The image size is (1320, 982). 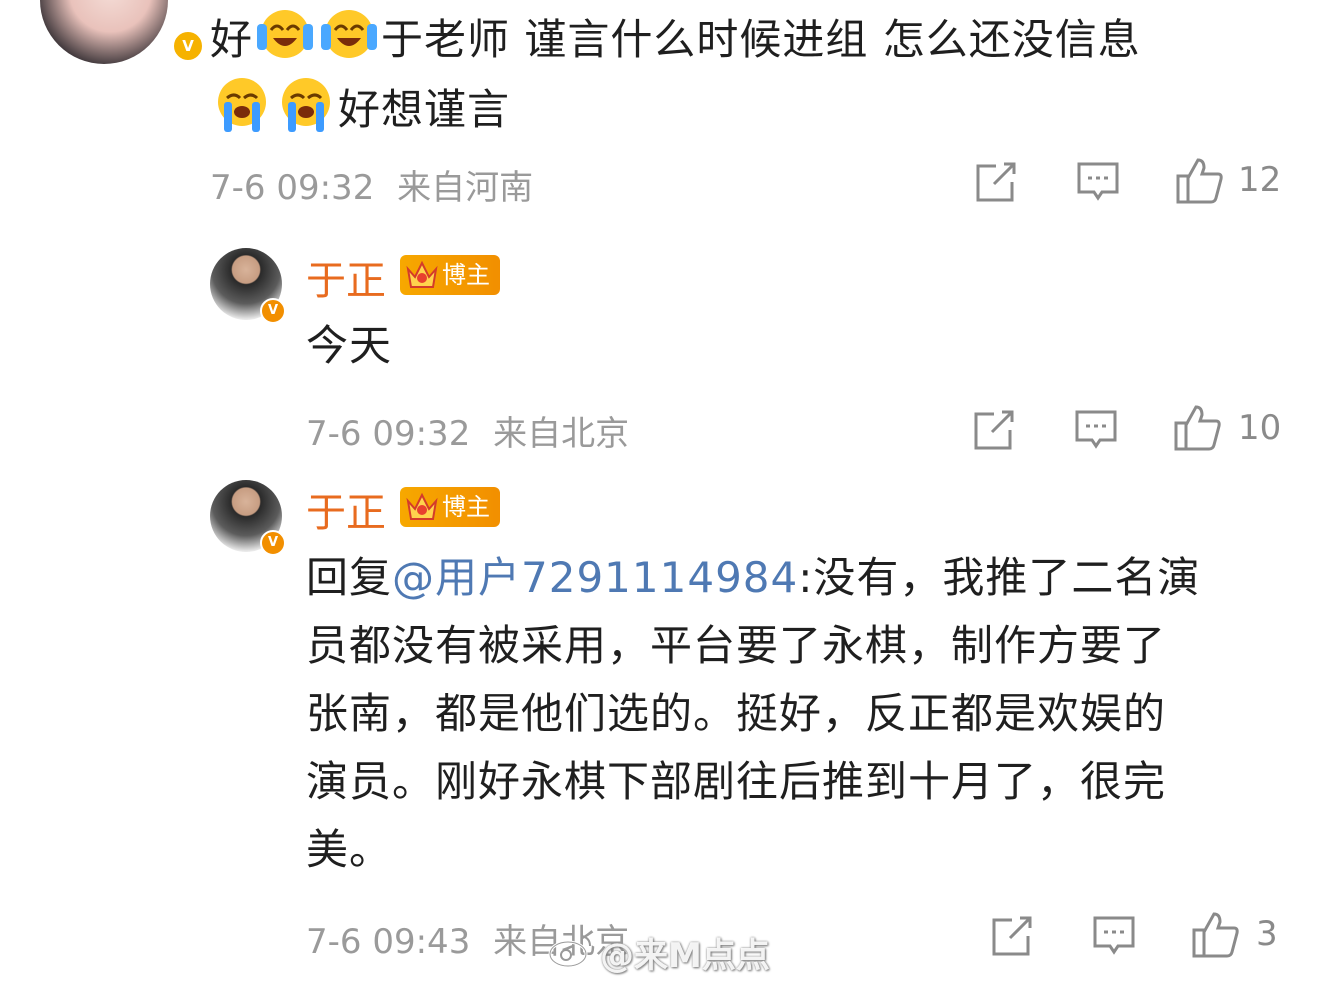 What do you see at coordinates (122, 32) in the screenshot?
I see `commenter-avatar: V` at bounding box center [122, 32].